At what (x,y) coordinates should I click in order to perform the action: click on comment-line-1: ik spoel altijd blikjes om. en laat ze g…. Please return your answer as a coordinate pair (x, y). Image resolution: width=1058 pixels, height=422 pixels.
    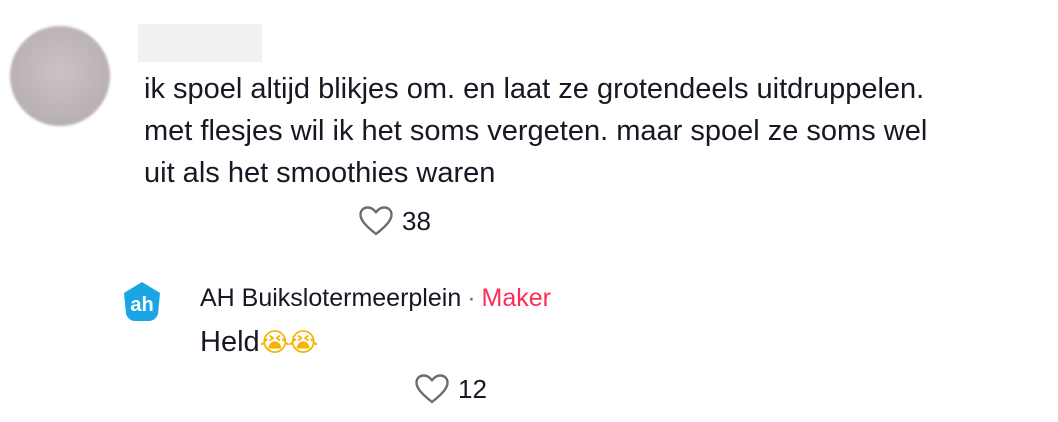
    Looking at the image, I should click on (534, 89).